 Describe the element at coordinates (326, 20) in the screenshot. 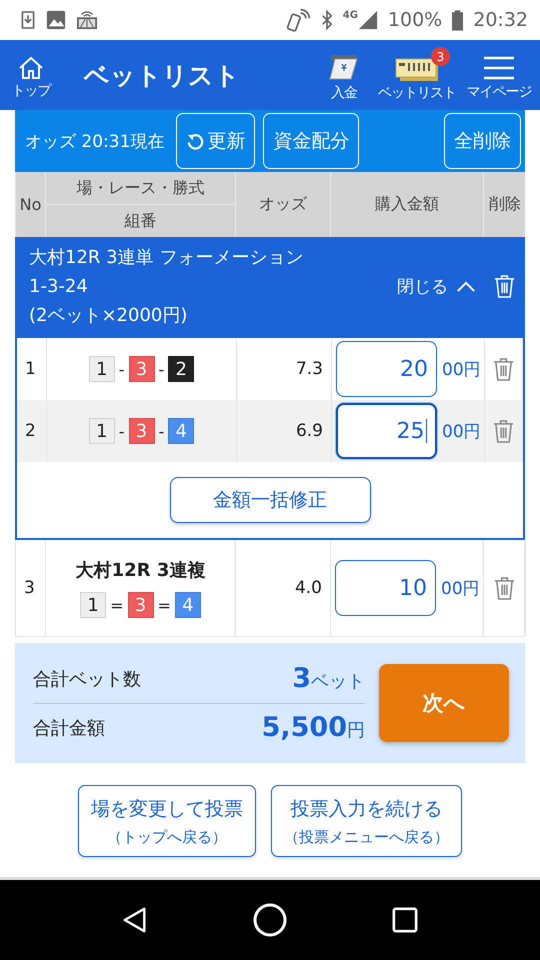

I see `bluetooth-icon` at that location.